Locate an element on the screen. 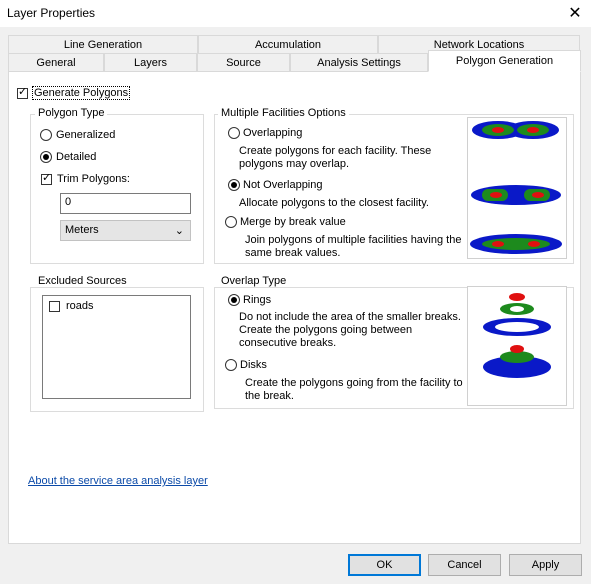 The height and width of the screenshot is (584, 591). facilities-illustration-svg is located at coordinates (516, 187).